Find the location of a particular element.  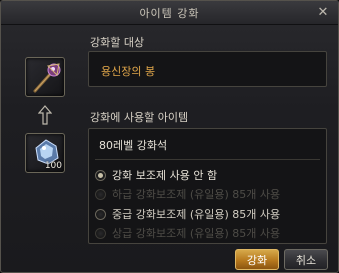

target-item-field: 용신장의 봉 is located at coordinates (207, 69).